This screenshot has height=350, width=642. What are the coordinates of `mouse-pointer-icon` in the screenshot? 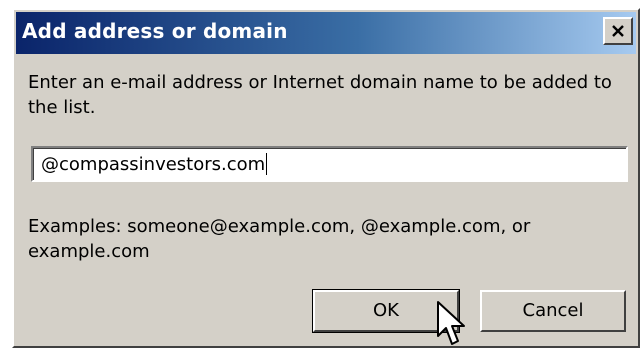 It's located at (451, 323).